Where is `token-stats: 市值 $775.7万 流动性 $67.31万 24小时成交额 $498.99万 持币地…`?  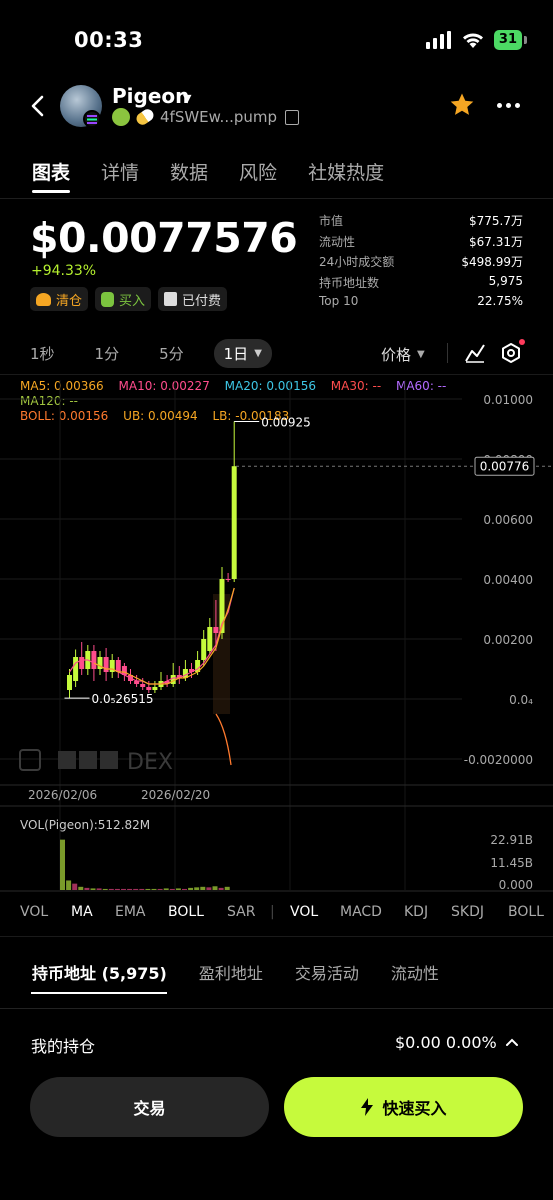
token-stats: 市值 $775.7万 流动性 $67.31万 24小时成交额 $498.99万 持币地… is located at coordinates (421, 263).